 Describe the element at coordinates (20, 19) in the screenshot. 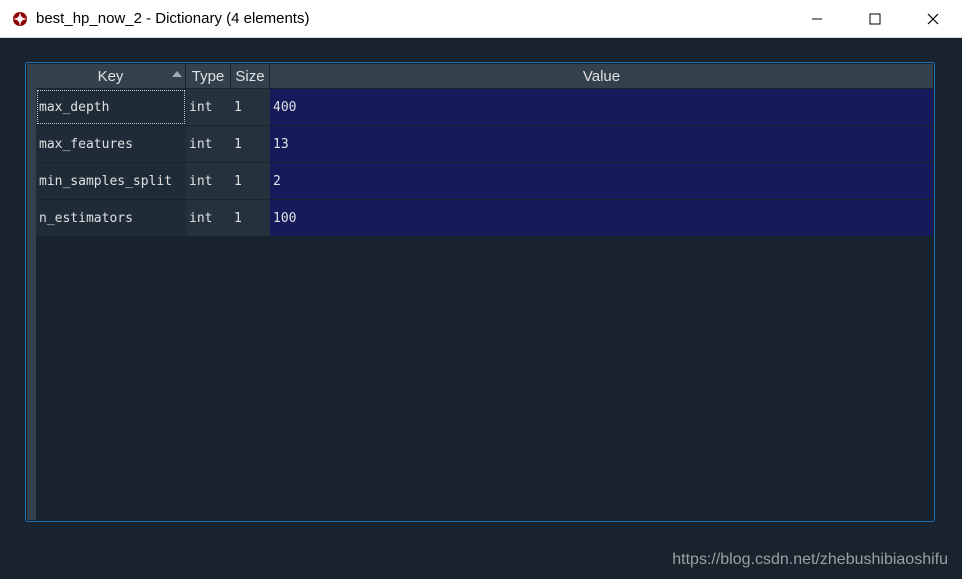

I see `spyder-app-icon` at that location.